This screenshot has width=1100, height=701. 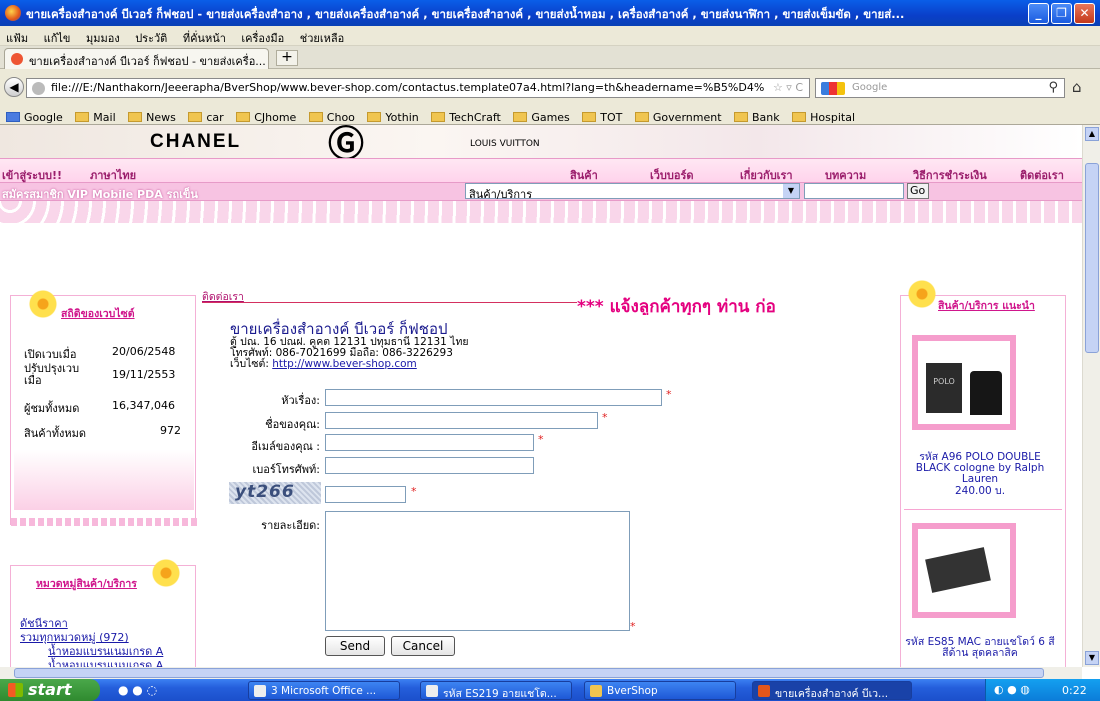 I want to click on categories-heading: หมวดหมู่สินค้า/บริการ, so click(x=86, y=584).